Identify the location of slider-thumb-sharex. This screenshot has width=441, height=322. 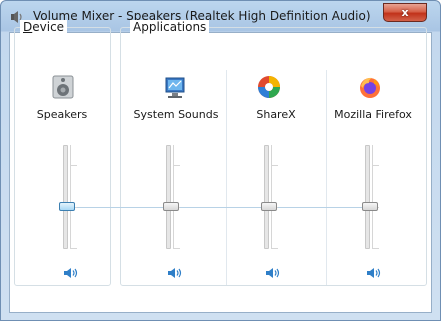
(269, 206).